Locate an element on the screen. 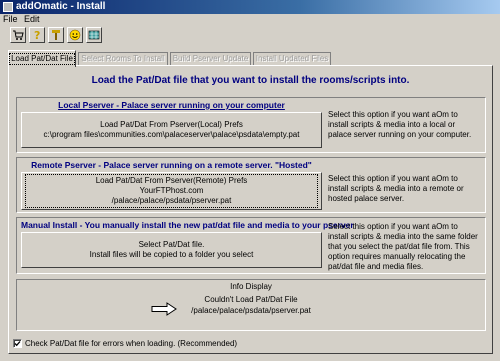  app-icon is located at coordinates (8, 7).